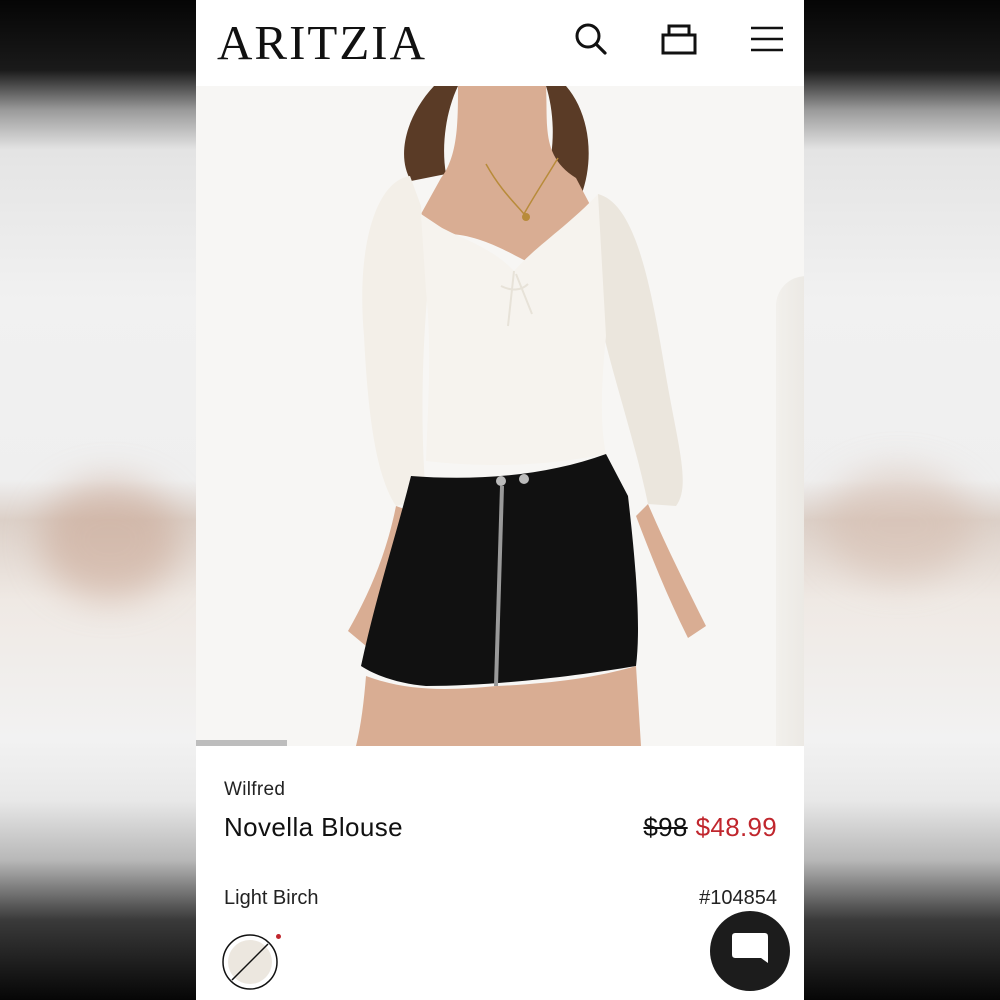  Describe the element at coordinates (500, 43) in the screenshot. I see `site-header: ARITZIA` at that location.